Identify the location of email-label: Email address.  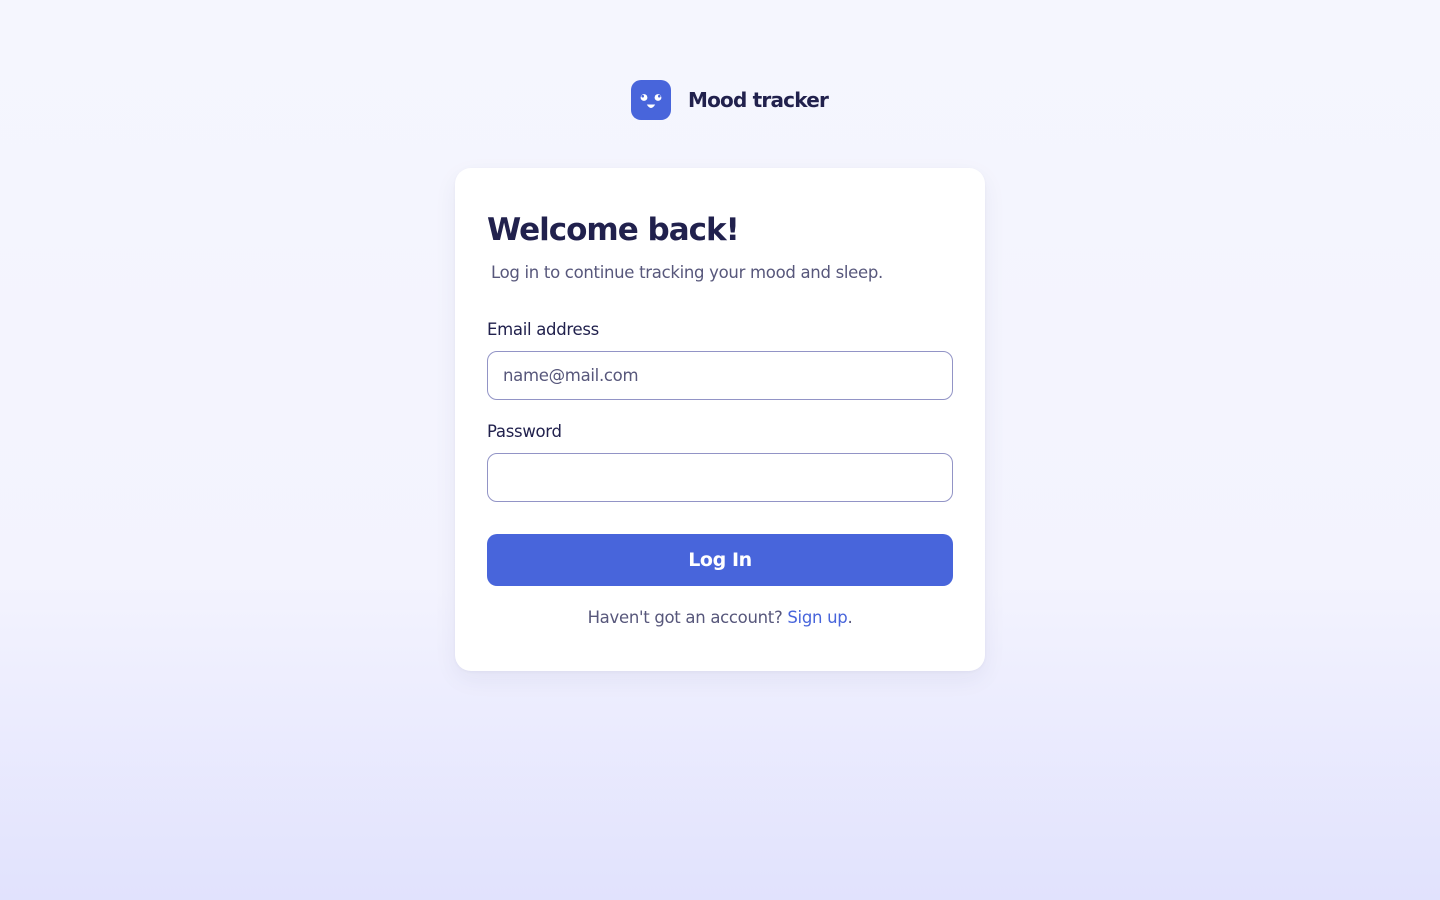
(543, 329).